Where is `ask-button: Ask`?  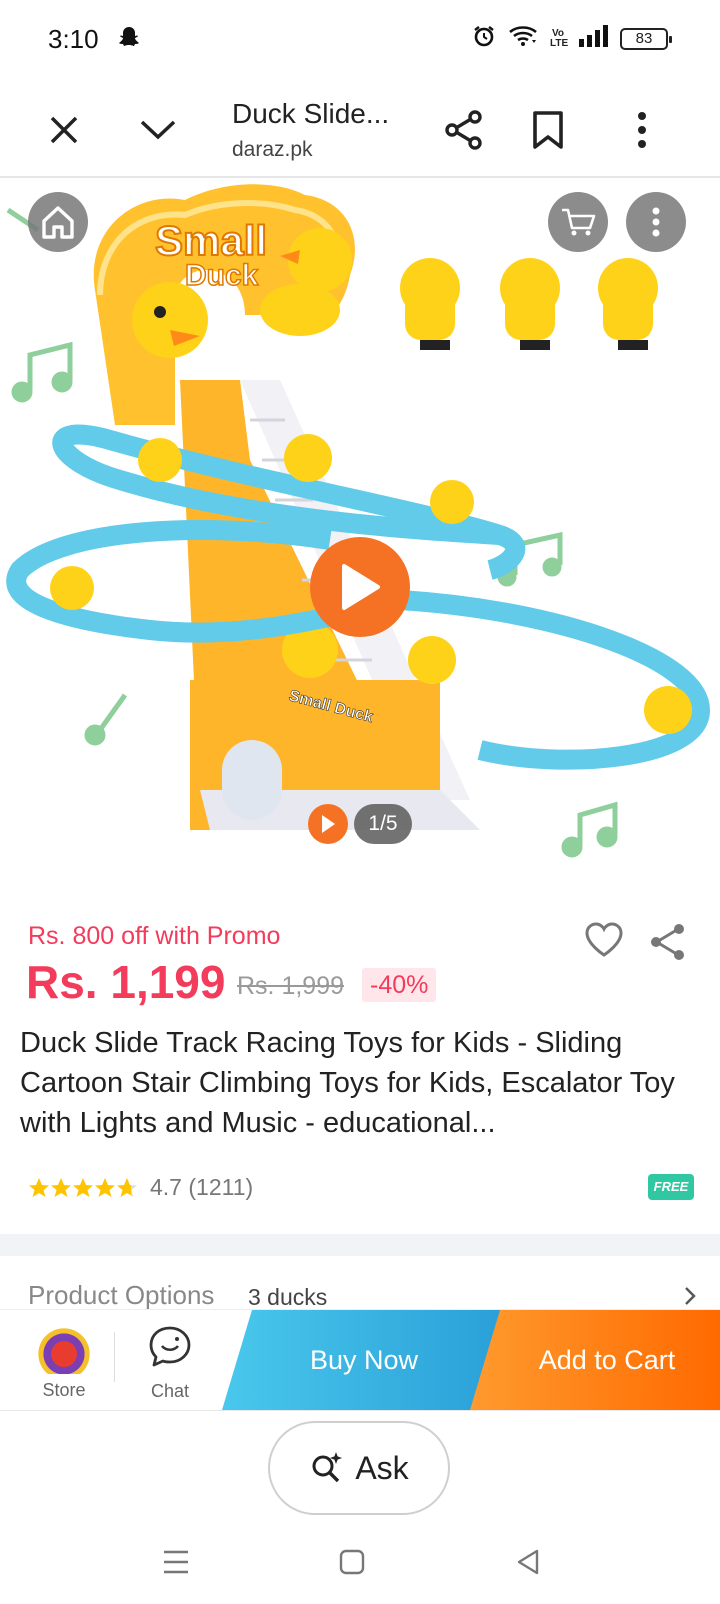 ask-button: Ask is located at coordinates (359, 1468).